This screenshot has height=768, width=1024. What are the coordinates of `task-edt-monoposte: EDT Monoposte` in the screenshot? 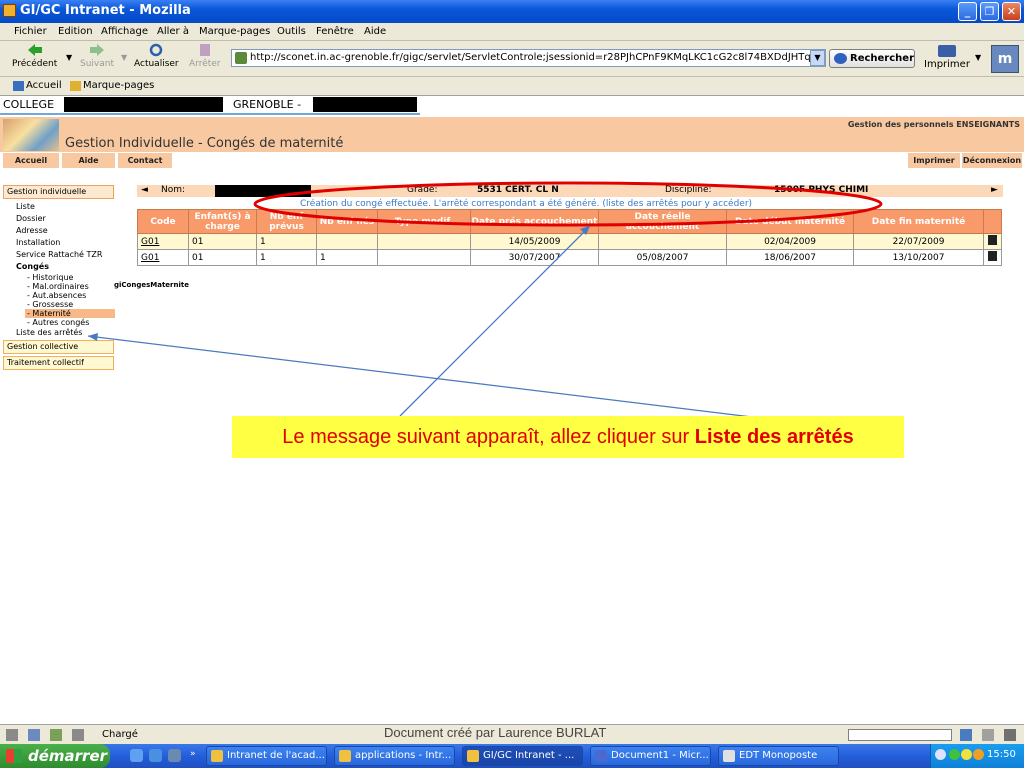 It's located at (778, 756).